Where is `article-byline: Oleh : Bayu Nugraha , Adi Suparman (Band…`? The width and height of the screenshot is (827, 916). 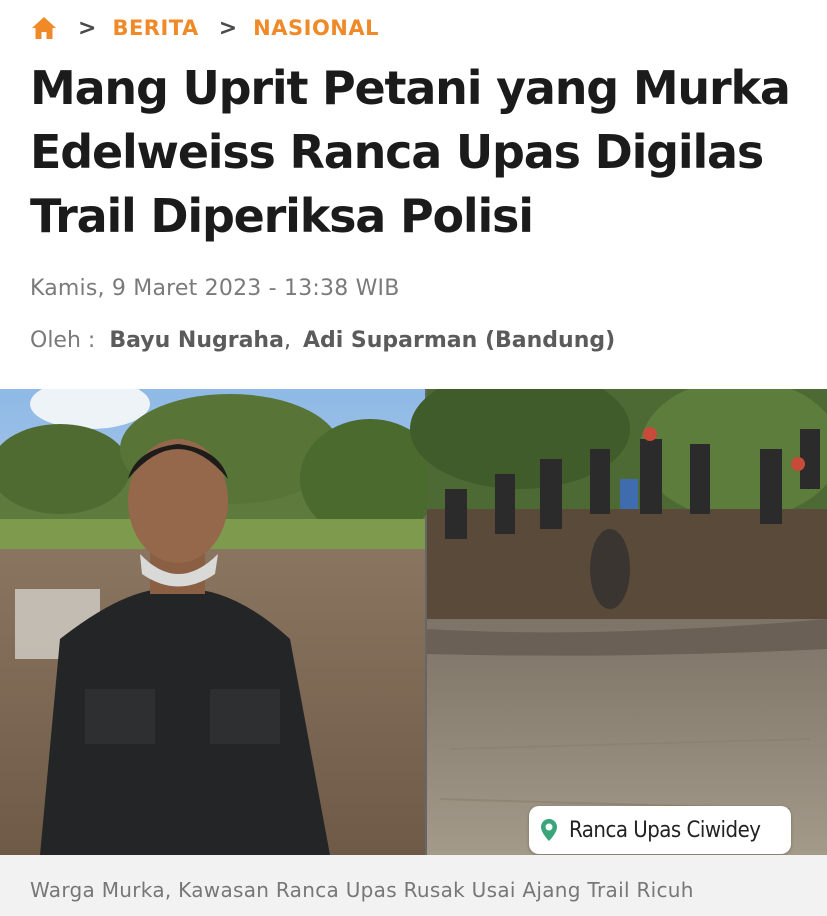 article-byline: Oleh : Bayu Nugraha , Adi Suparman (Band… is located at coordinates (322, 340).